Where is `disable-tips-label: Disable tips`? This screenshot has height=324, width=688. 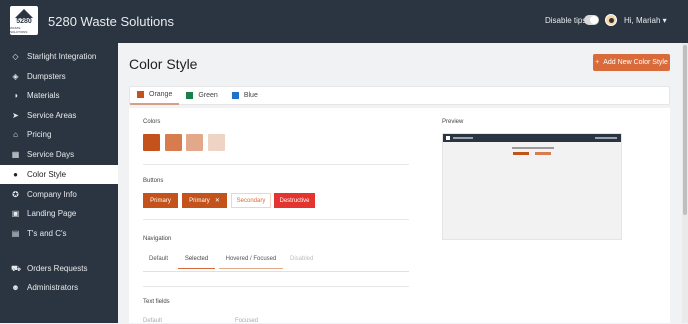 disable-tips-label: Disable tips is located at coordinates (566, 20).